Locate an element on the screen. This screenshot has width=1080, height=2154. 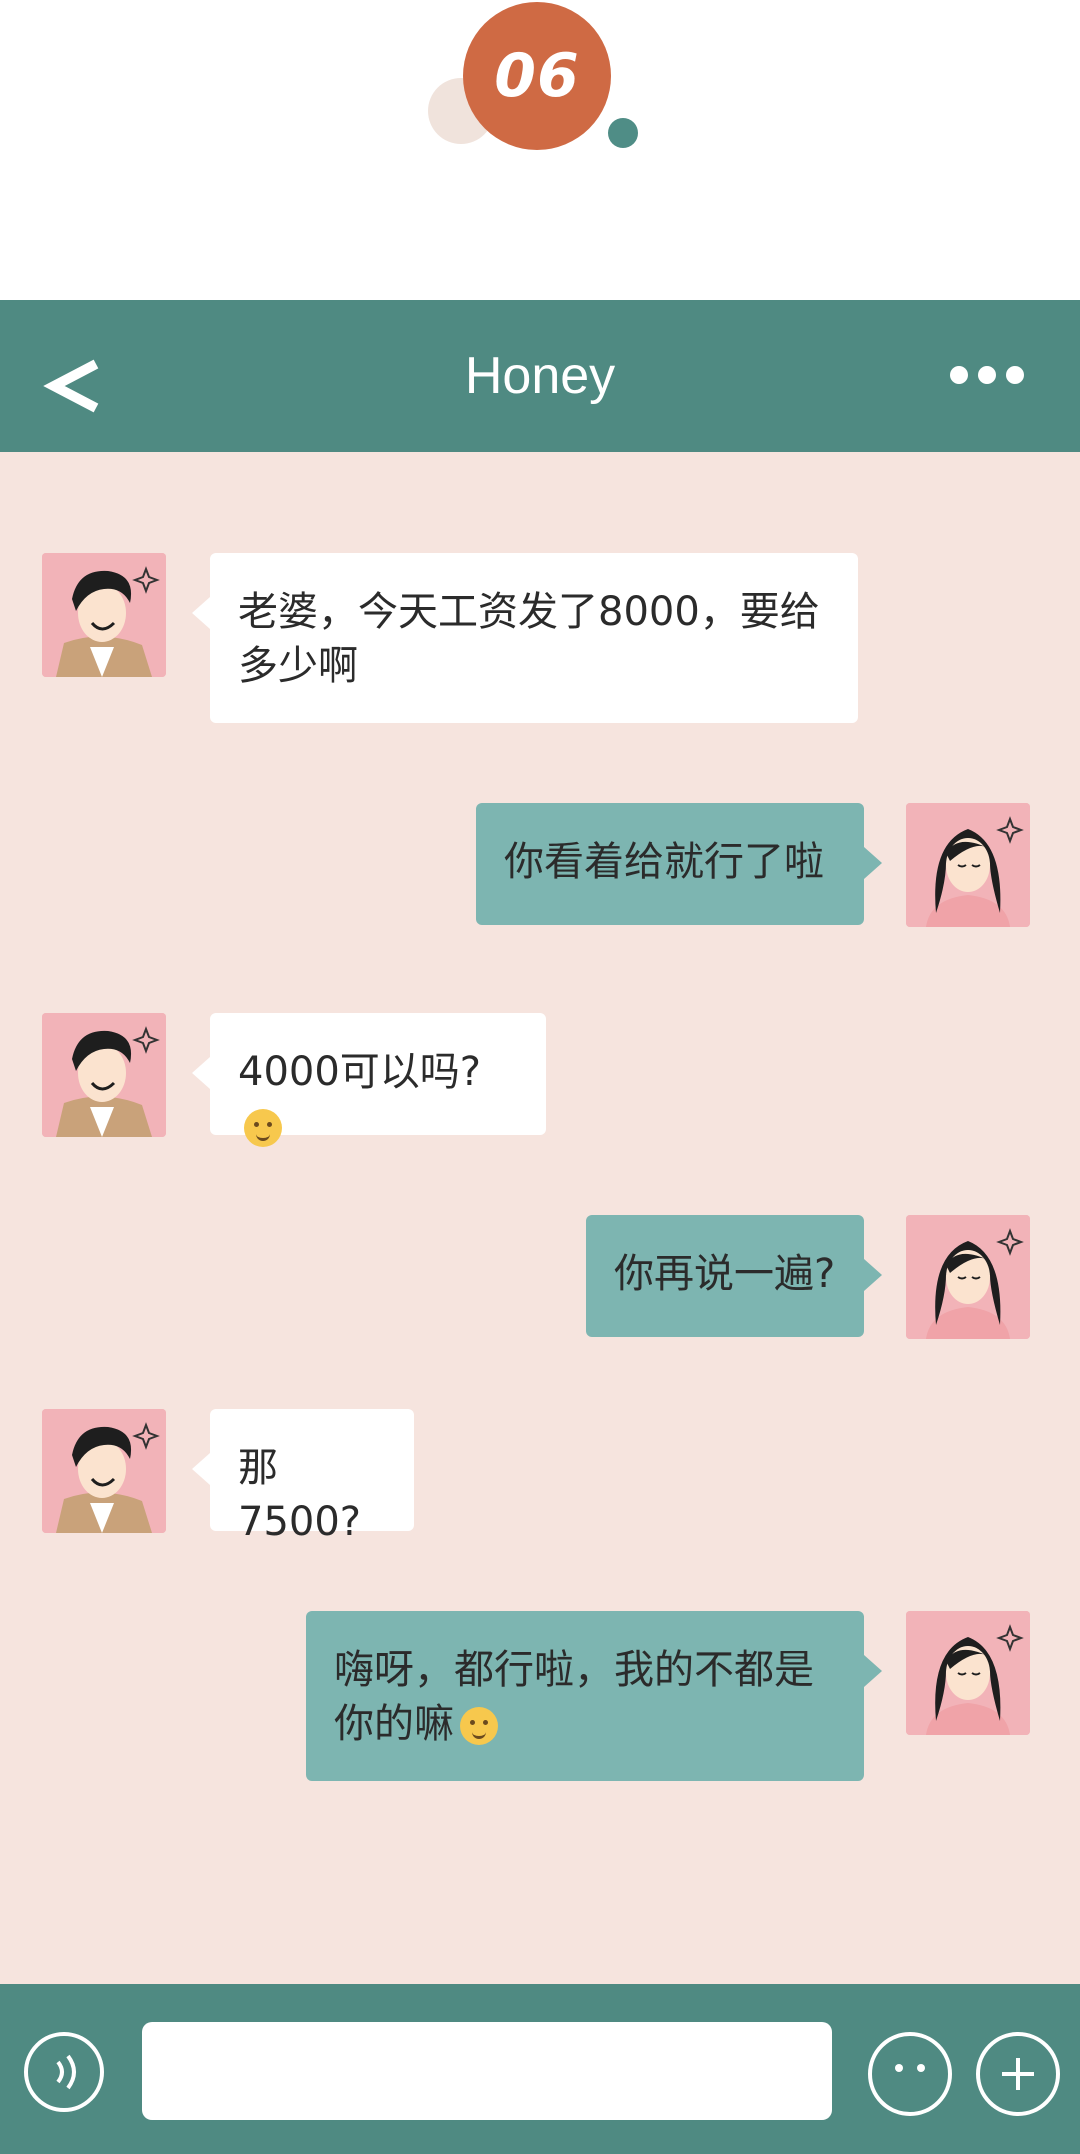
more-button is located at coordinates (988, 375).